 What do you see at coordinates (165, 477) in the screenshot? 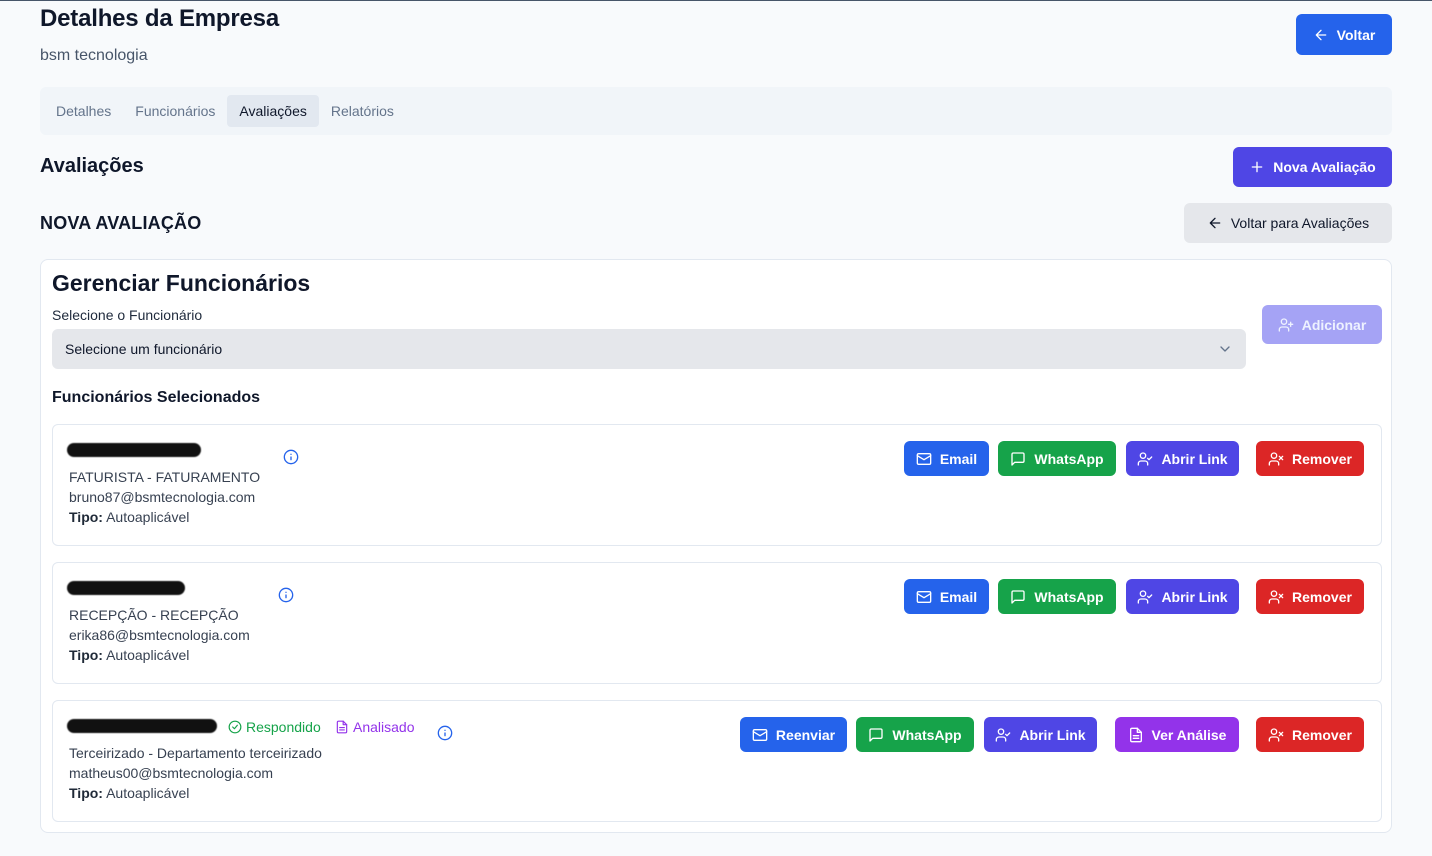
I see `employee-role: FATURISTA - FATURAMENTO` at bounding box center [165, 477].